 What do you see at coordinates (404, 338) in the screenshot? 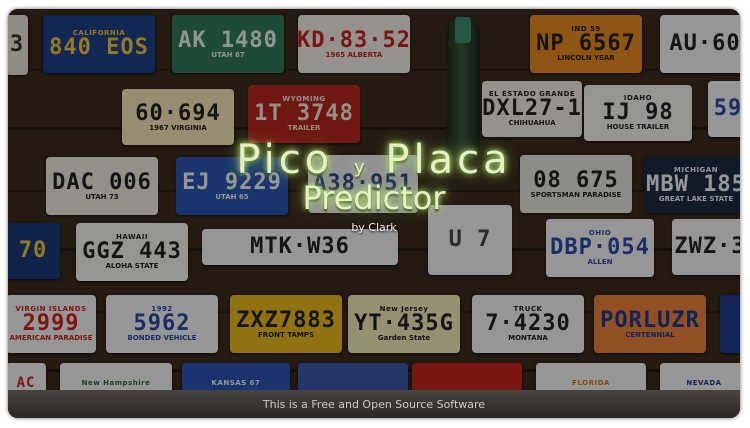
I see `plate-bottom-text: Garden State` at bounding box center [404, 338].